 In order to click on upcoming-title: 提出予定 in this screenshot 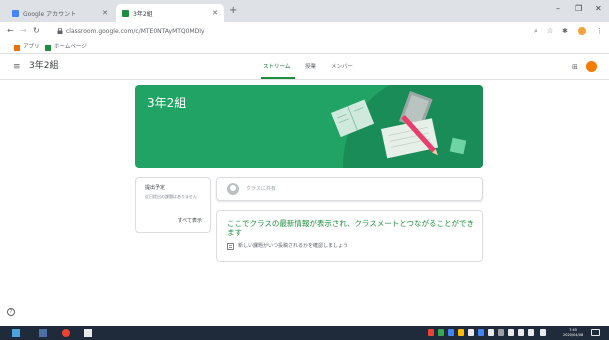, I will do `click(155, 188)`.